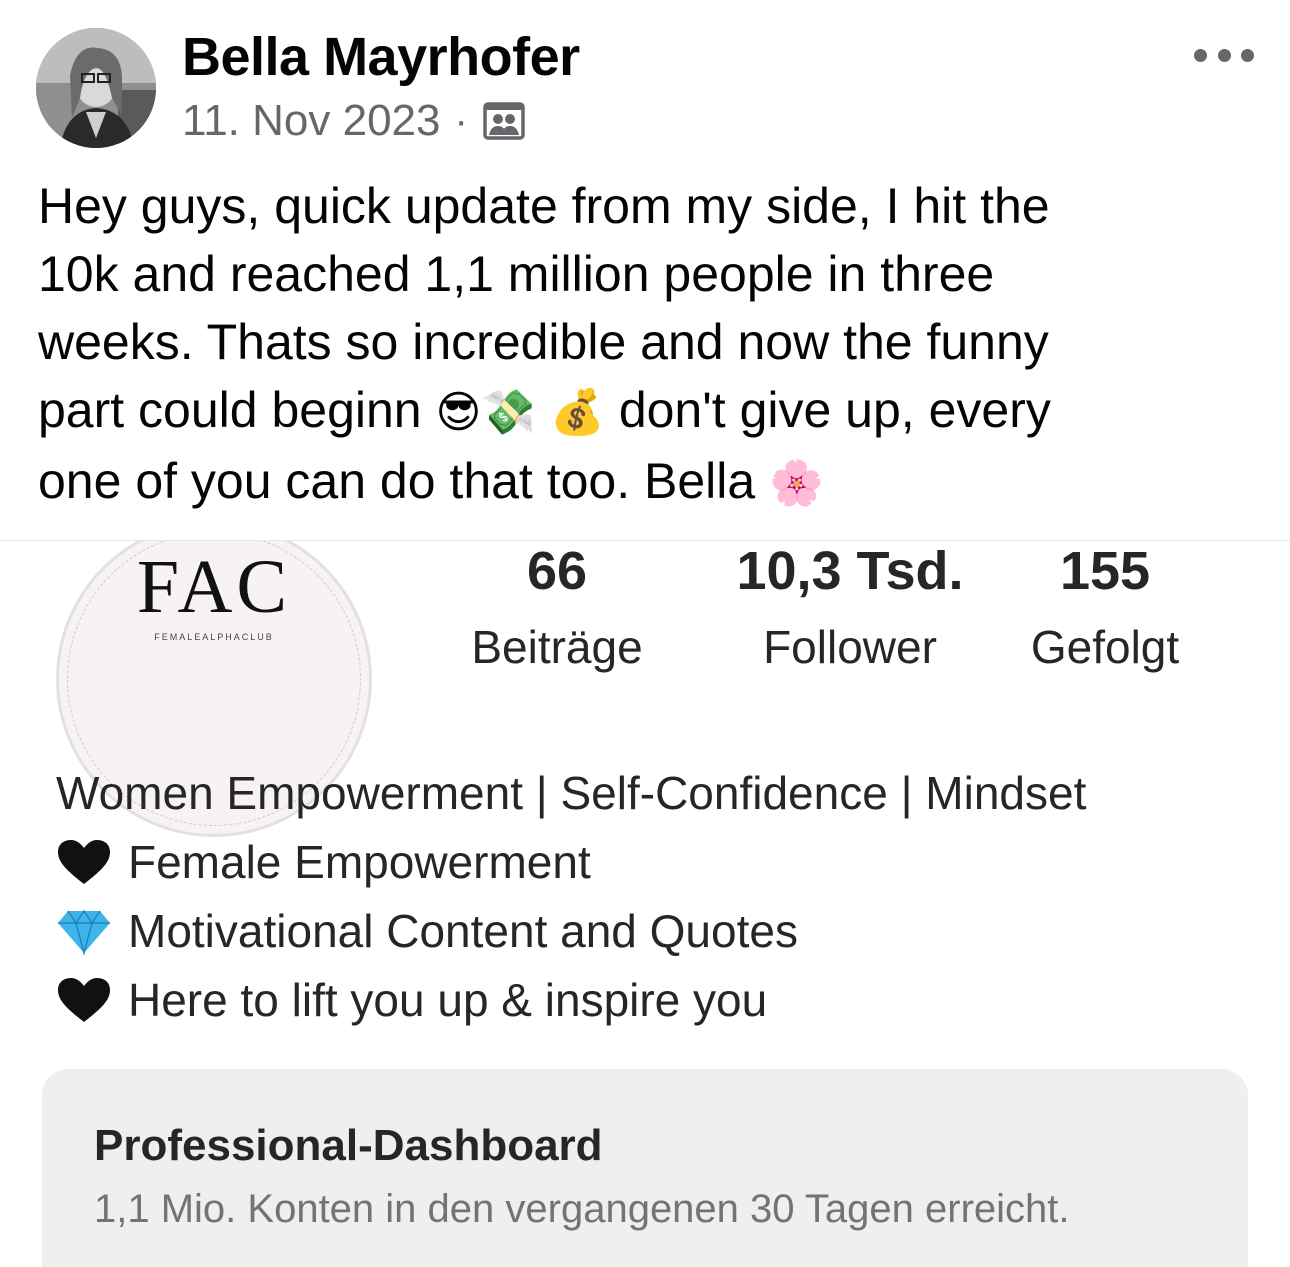 The width and height of the screenshot is (1290, 1267). What do you see at coordinates (1224, 55) in the screenshot?
I see `more-options-icon` at bounding box center [1224, 55].